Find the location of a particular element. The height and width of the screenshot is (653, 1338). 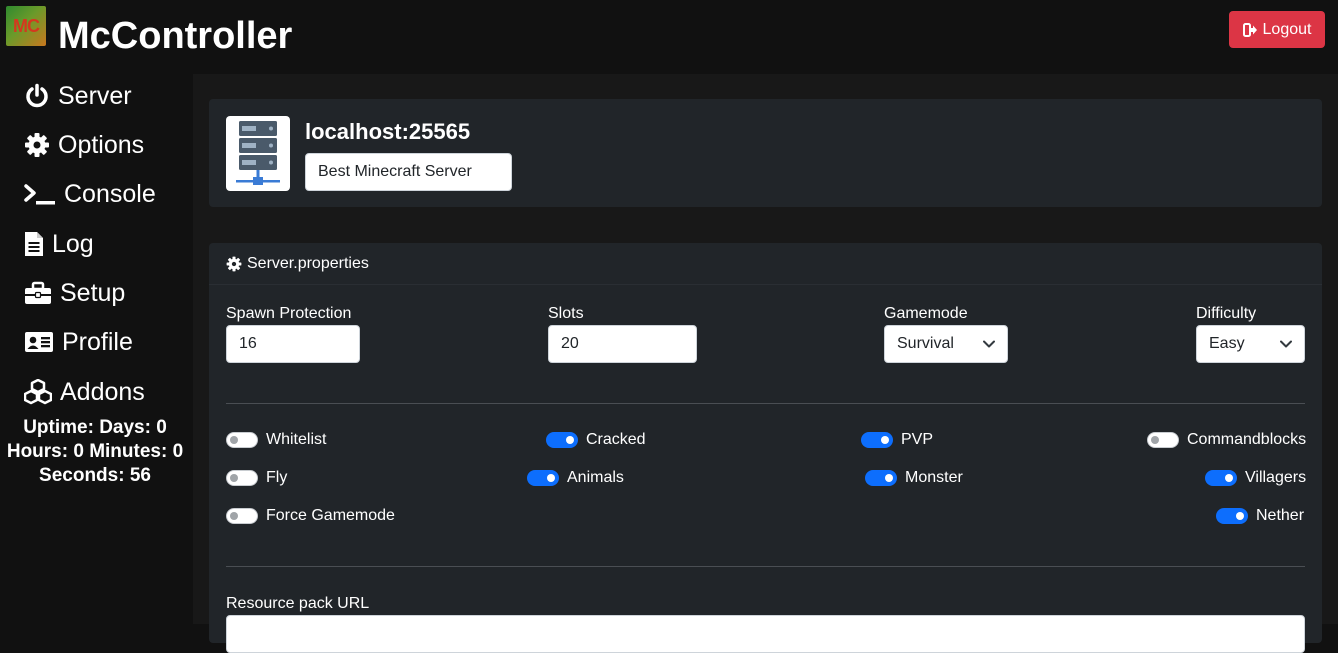

app-title: McController is located at coordinates (175, 36).